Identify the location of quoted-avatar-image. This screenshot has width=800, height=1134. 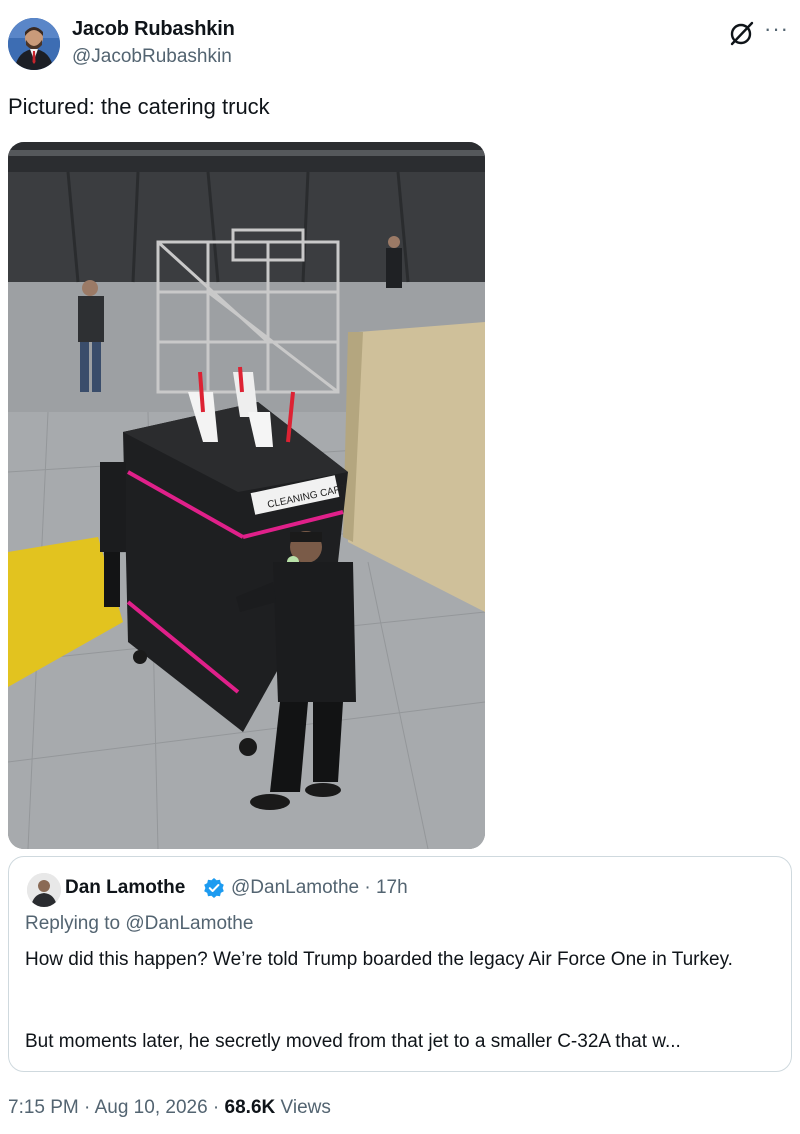
(44, 890).